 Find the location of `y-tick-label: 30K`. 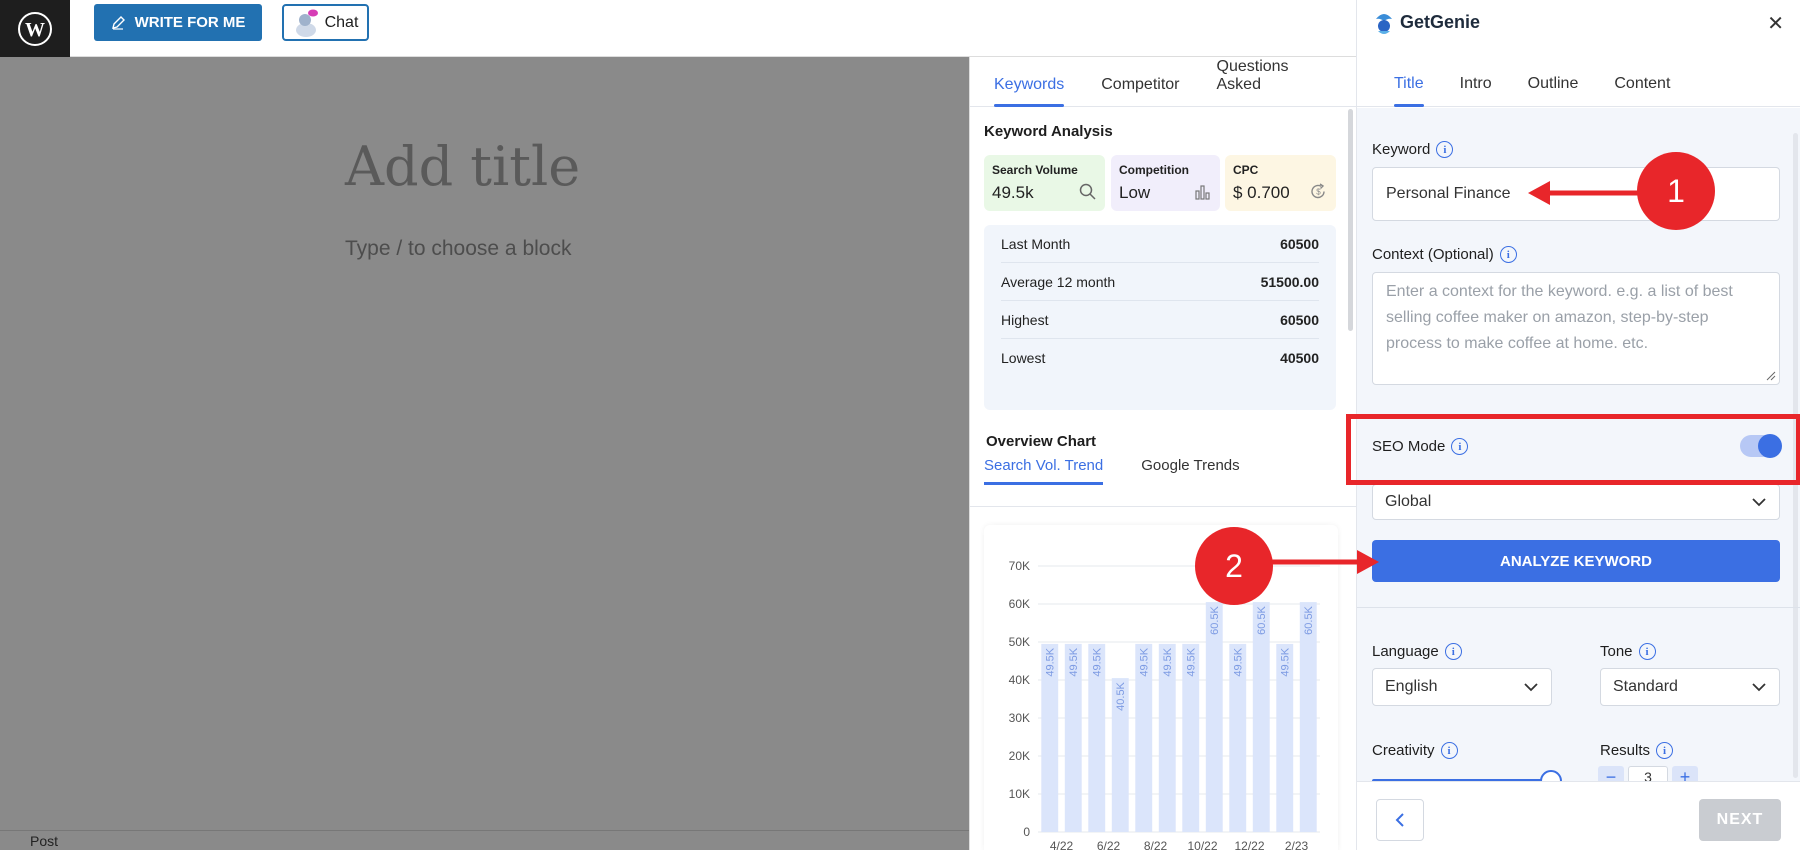

y-tick-label: 30K is located at coordinates (1019, 718).